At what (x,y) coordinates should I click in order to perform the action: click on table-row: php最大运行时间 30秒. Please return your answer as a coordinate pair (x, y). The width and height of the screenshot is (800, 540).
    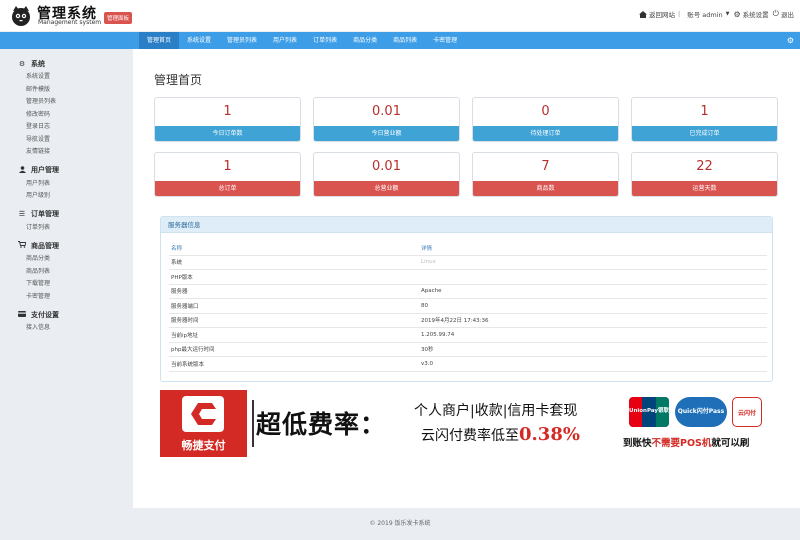
    Looking at the image, I should click on (468, 350).